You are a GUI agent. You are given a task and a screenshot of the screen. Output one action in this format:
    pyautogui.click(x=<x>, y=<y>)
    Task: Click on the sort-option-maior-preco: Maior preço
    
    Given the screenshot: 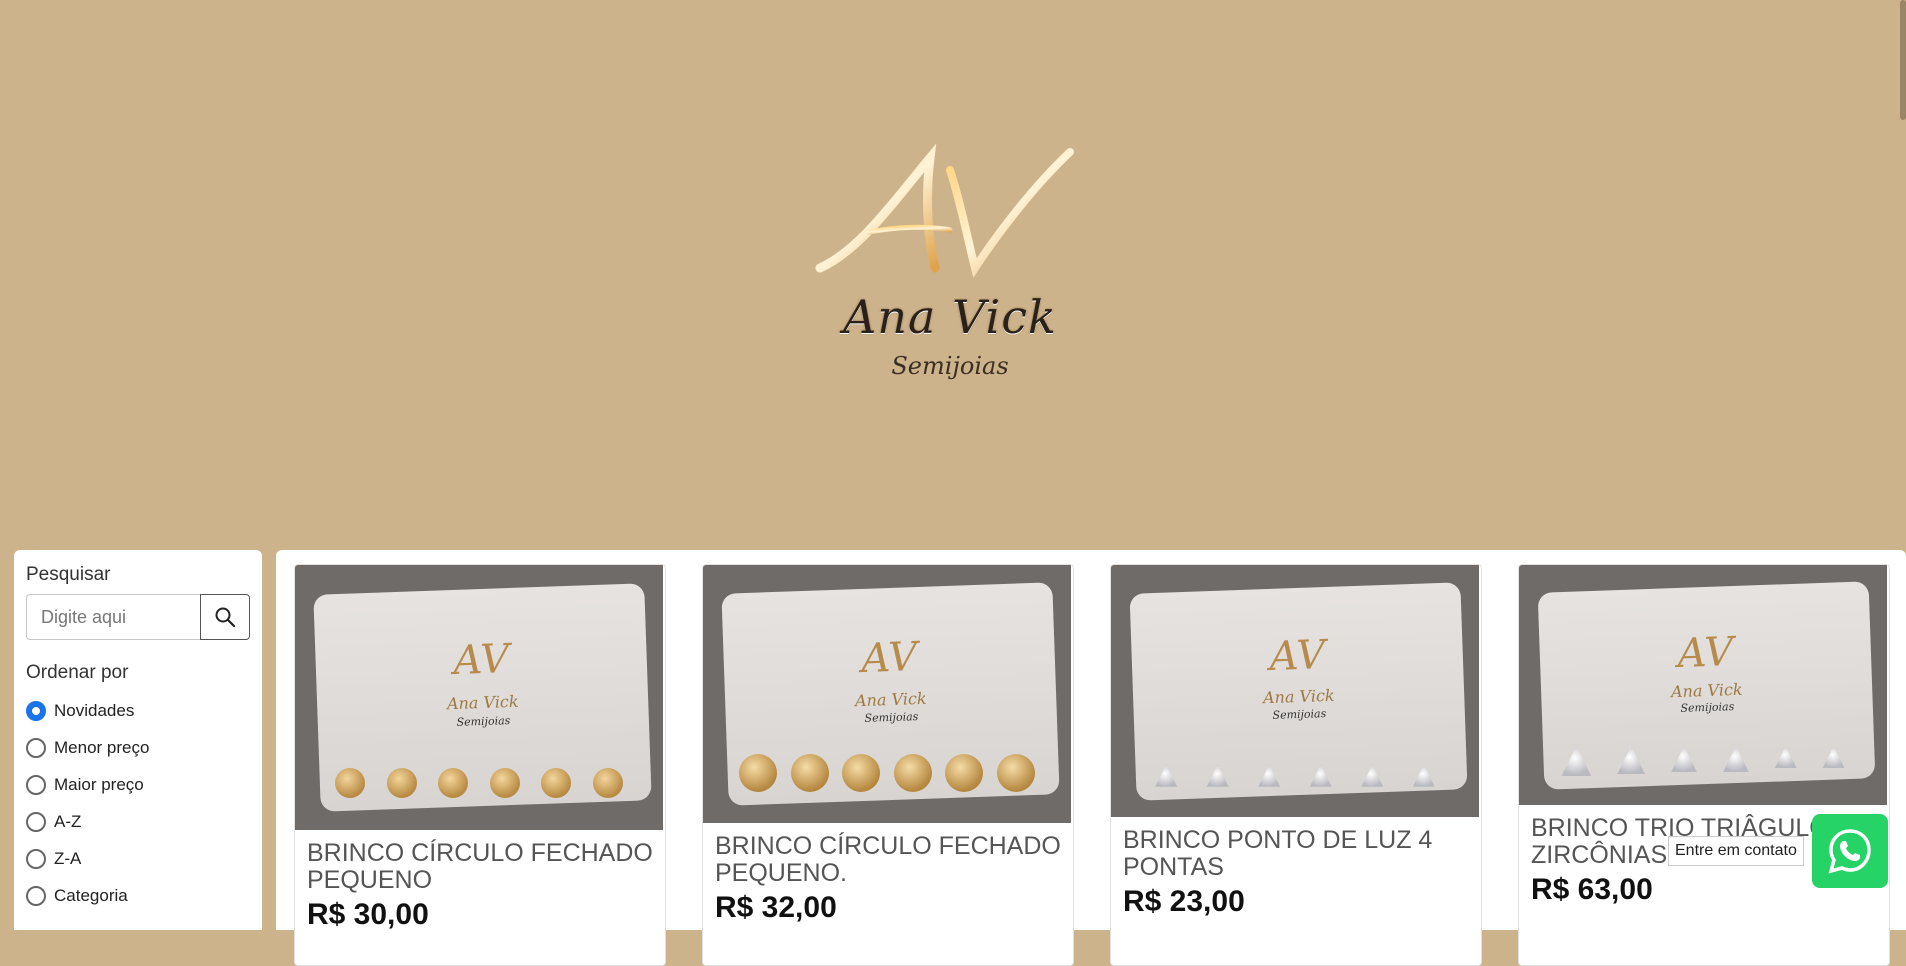 What is the action you would take?
    pyautogui.click(x=138, y=784)
    